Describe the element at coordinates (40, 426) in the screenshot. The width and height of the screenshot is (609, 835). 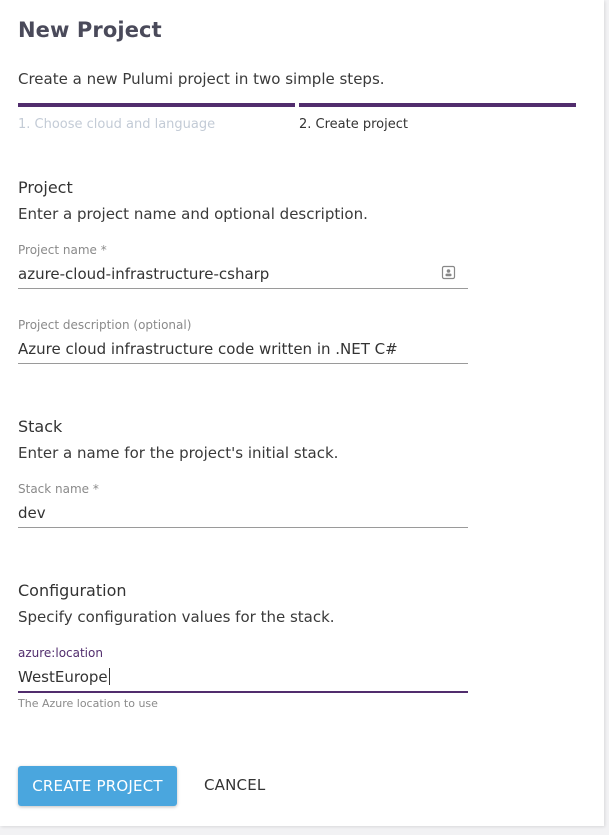
I see `stack-heading: Stack` at that location.